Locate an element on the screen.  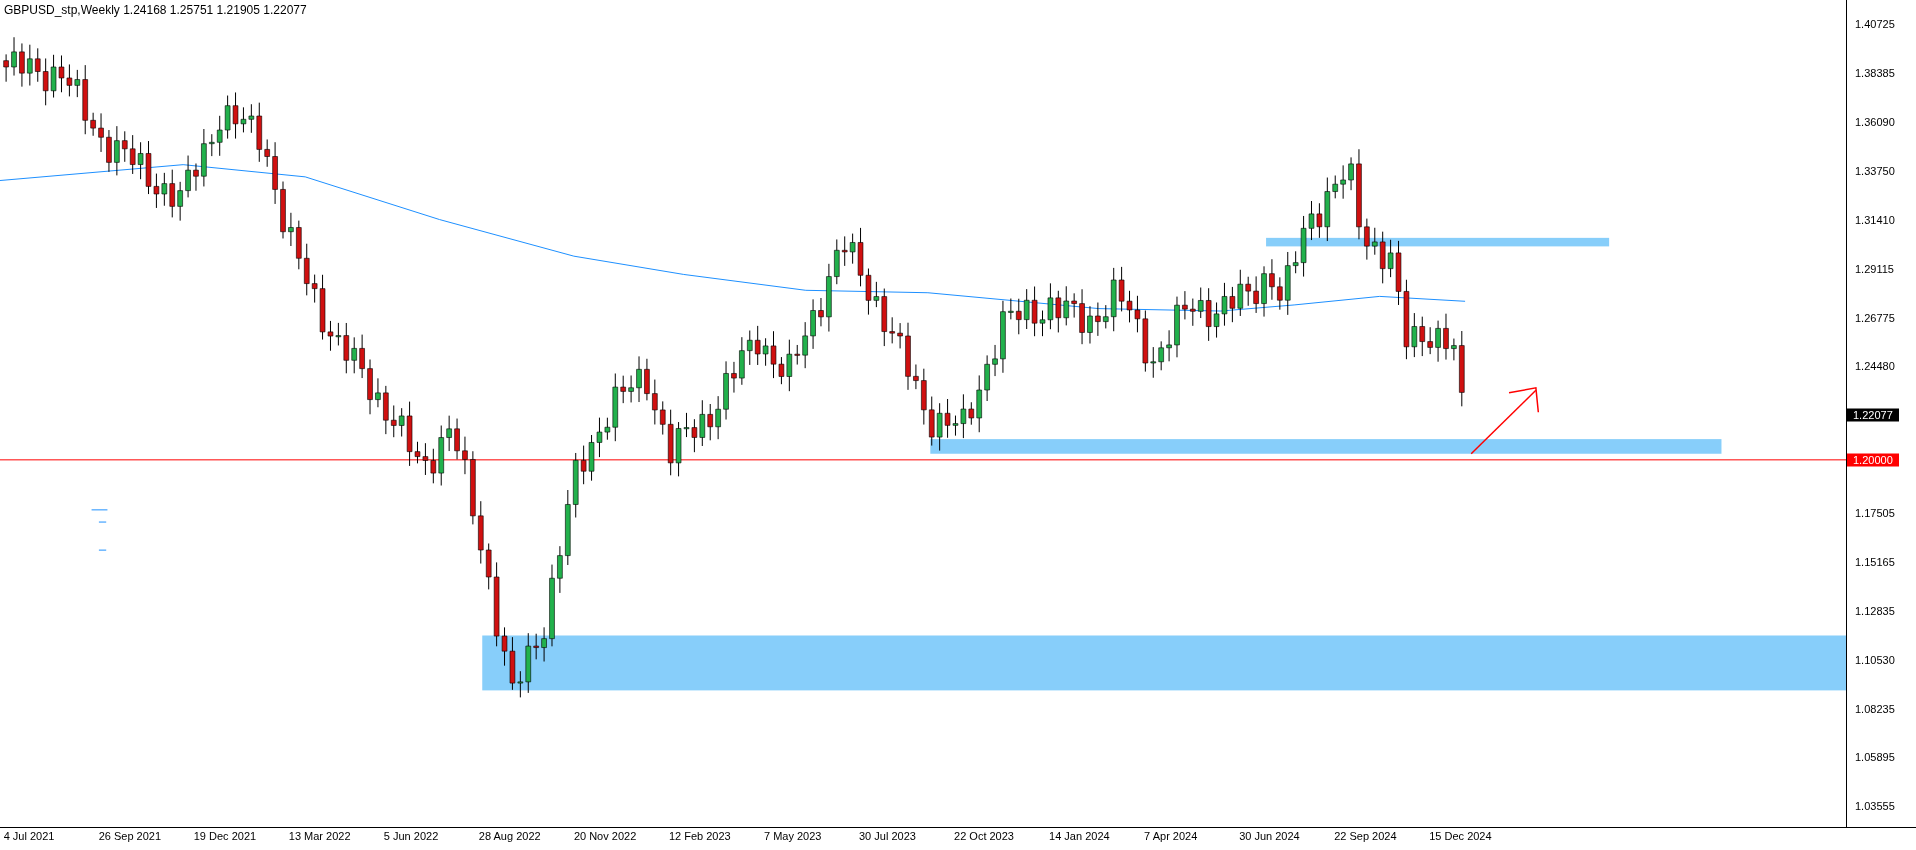
current-price-tag: 1.22077 is located at coordinates (1873, 415).